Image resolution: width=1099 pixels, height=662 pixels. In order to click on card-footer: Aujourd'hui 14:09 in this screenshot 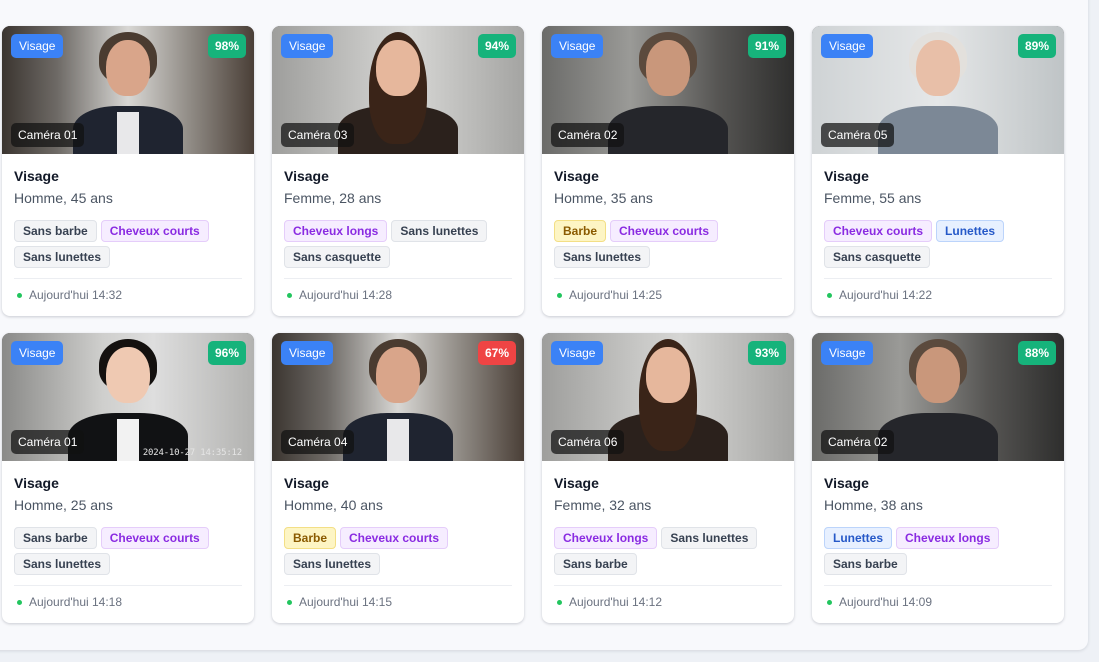, I will do `click(938, 597)`.